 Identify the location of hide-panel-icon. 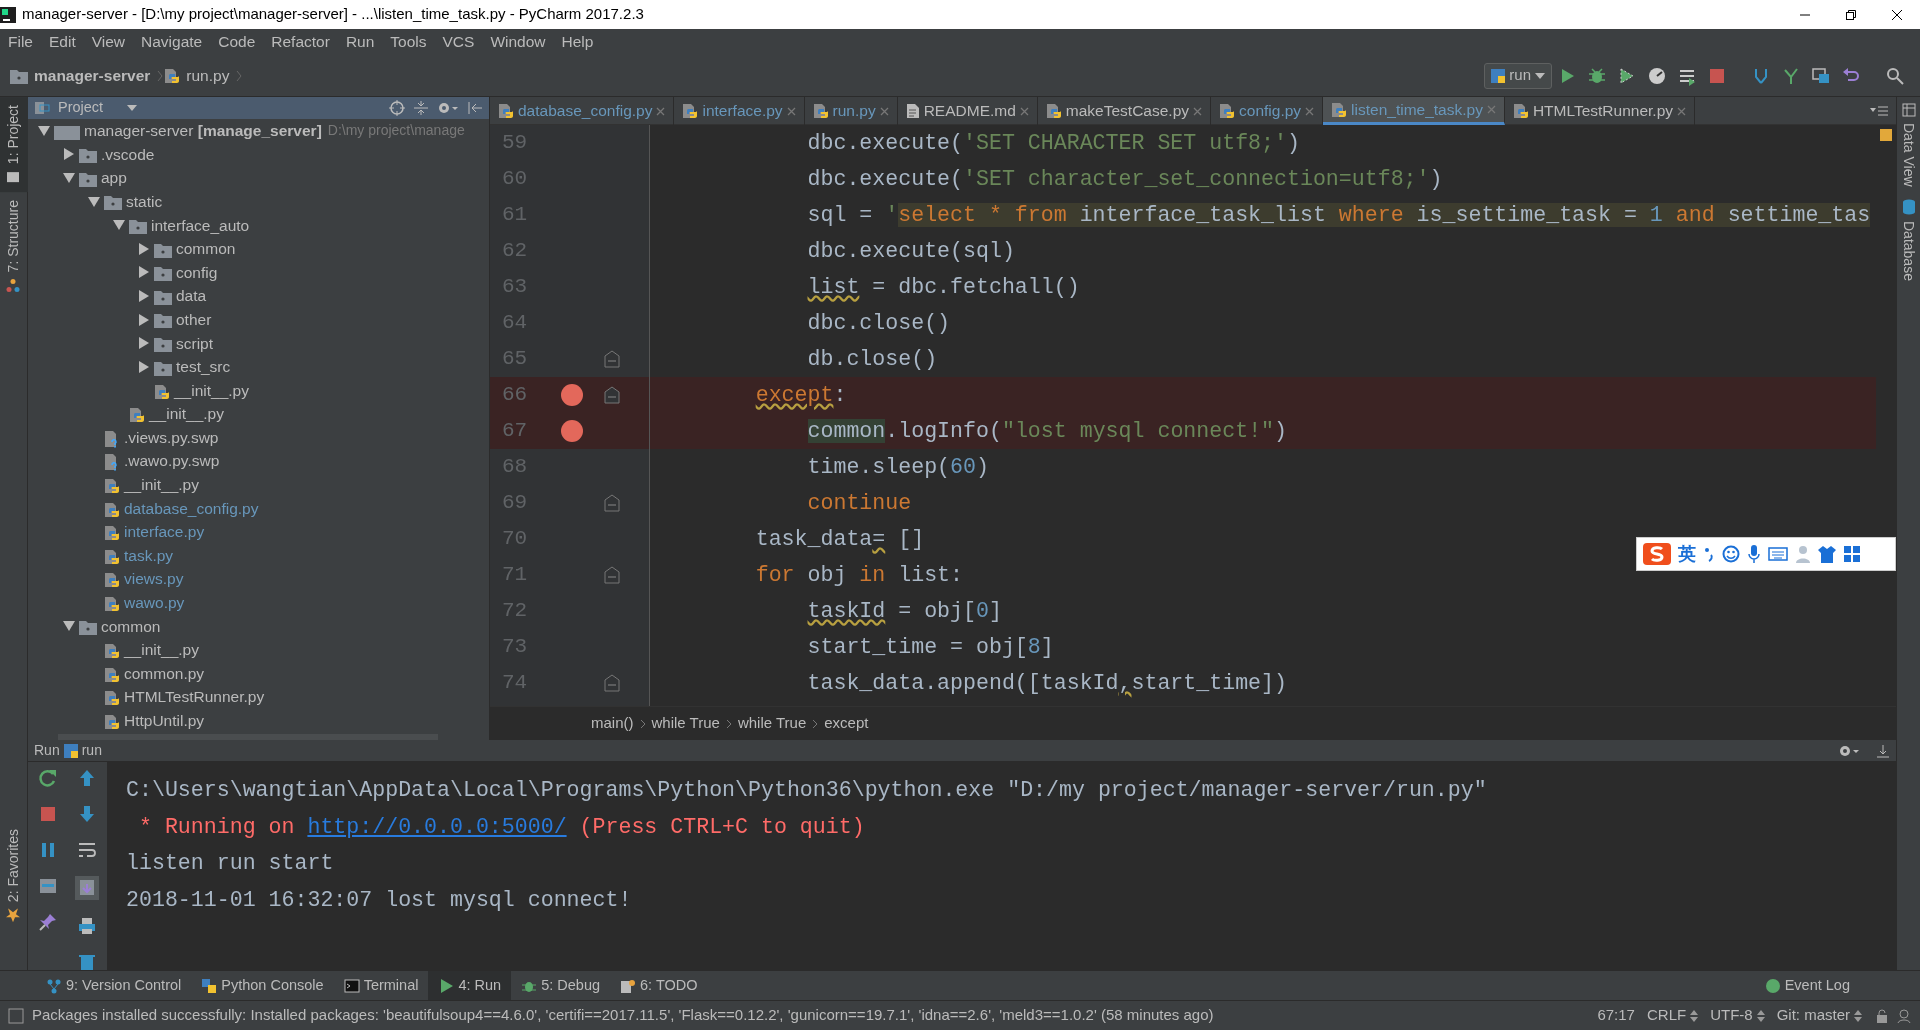
(475, 108).